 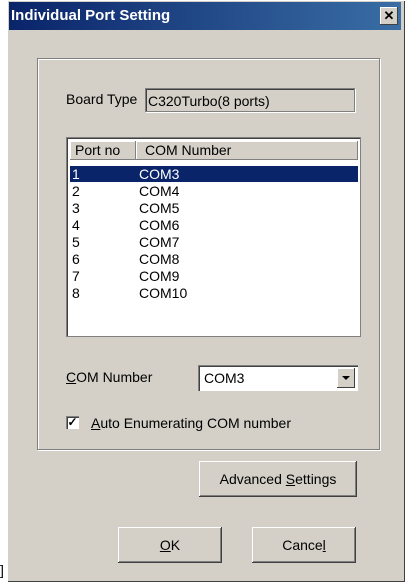 What do you see at coordinates (102, 99) in the screenshot?
I see `board-type-label: Board Type` at bounding box center [102, 99].